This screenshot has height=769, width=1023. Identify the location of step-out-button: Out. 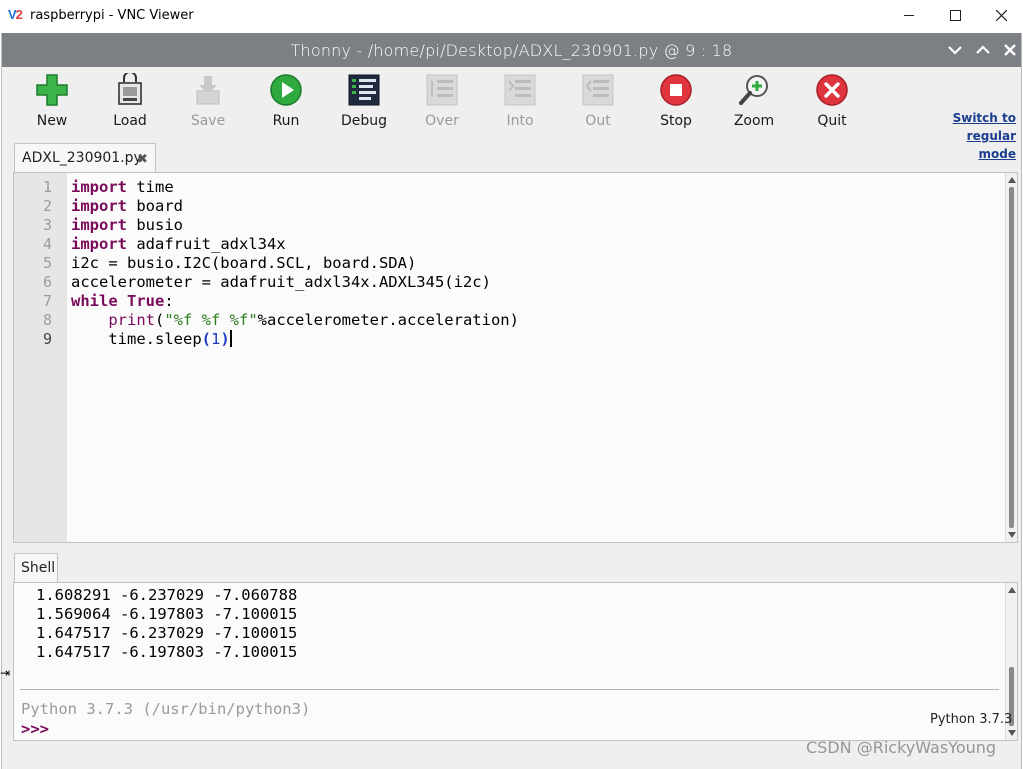
(598, 105).